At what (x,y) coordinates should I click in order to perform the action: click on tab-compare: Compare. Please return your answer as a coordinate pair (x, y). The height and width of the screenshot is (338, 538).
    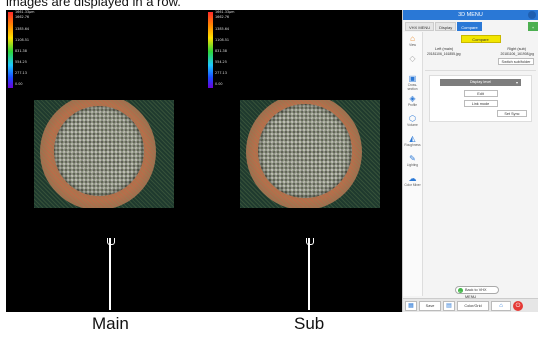
    Looking at the image, I should click on (469, 26).